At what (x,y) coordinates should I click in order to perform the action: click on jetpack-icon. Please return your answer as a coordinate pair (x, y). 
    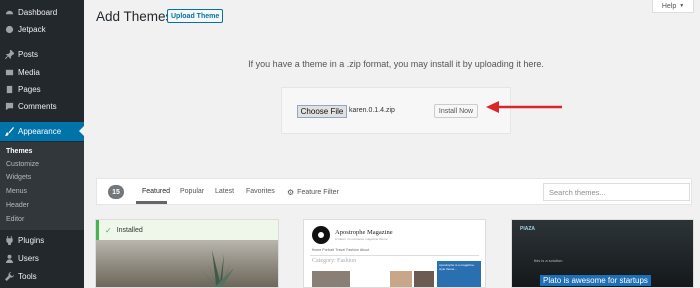
    Looking at the image, I should click on (9, 29).